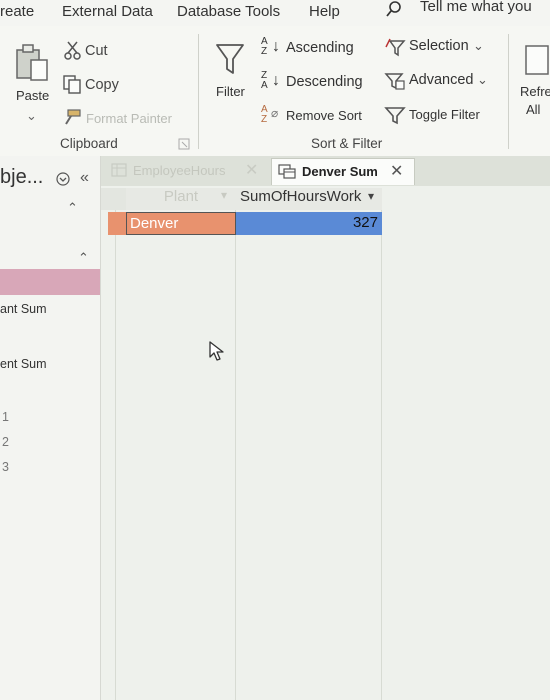 This screenshot has height=700, width=550. Describe the element at coordinates (230, 59) in the screenshot. I see `funnel-icon` at that location.